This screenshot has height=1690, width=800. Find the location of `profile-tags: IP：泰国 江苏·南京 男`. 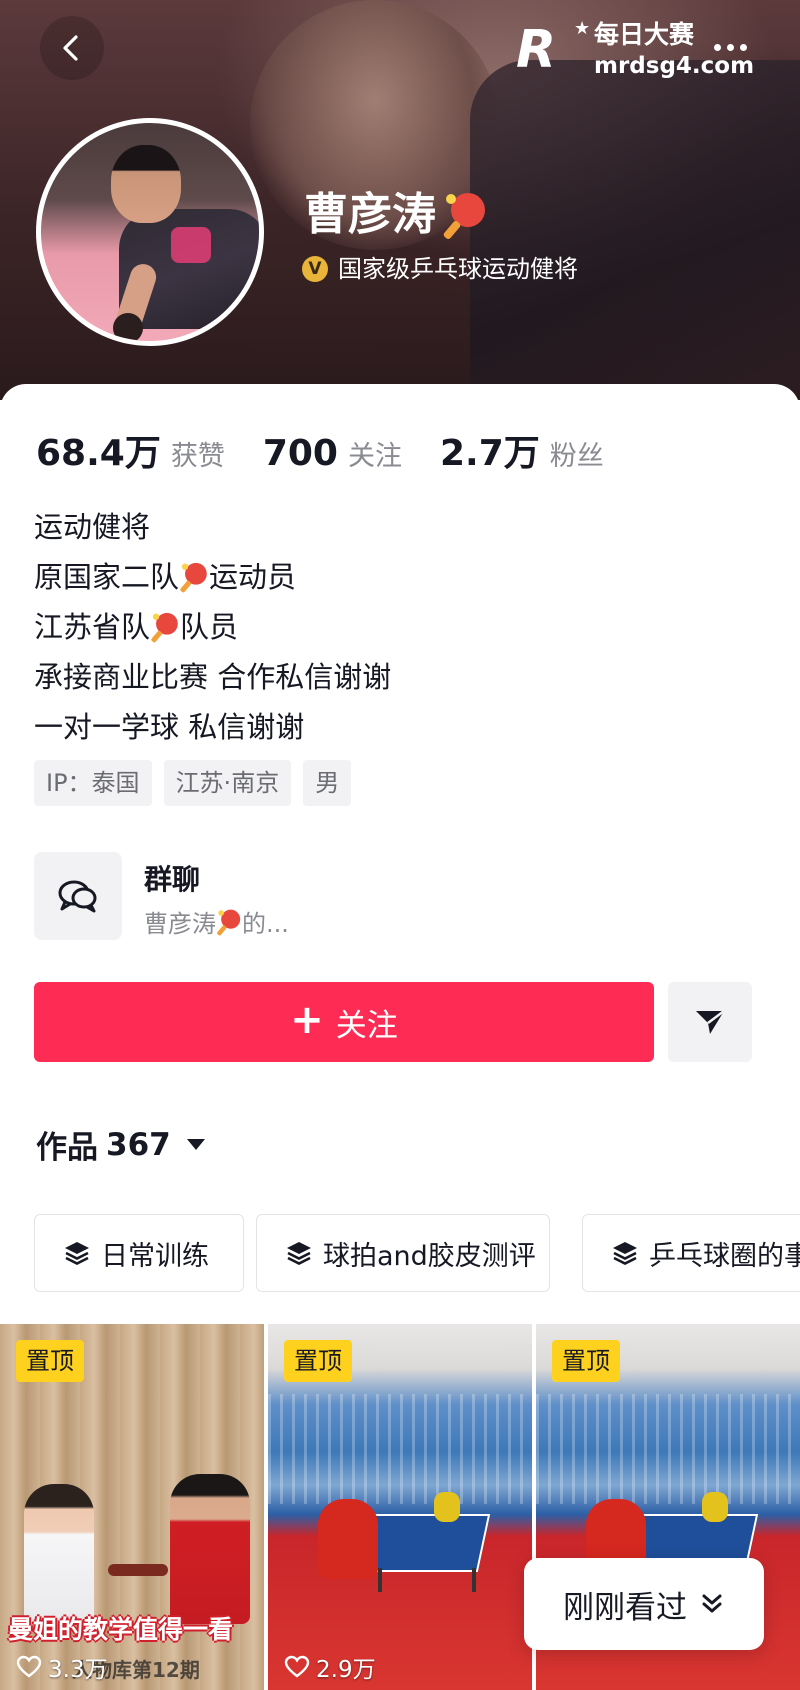

profile-tags: IP：泰国 江苏·南京 男 is located at coordinates (193, 783).